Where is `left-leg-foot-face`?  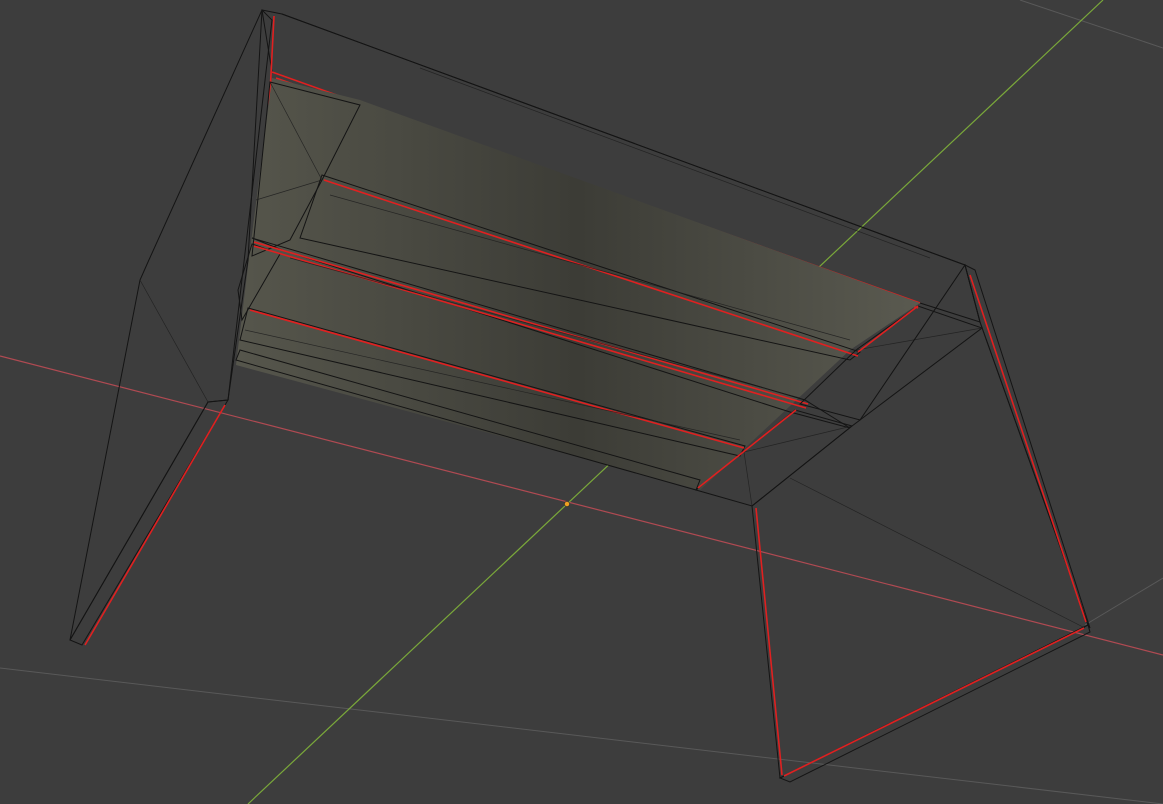
left-leg-foot-face is located at coordinates (149, 522).